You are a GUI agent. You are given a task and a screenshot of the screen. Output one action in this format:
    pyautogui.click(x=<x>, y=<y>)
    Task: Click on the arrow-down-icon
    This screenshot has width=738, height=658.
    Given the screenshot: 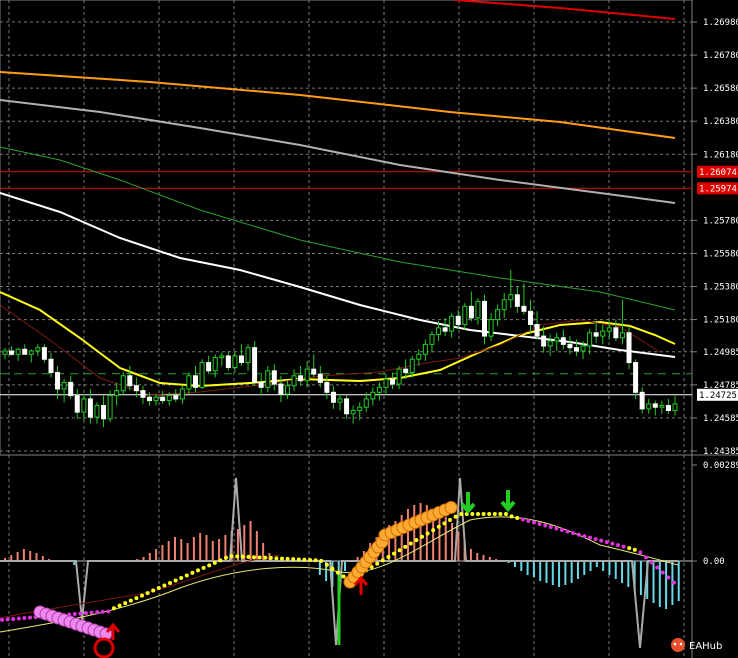 What is the action you would take?
    pyautogui.click(x=508, y=501)
    